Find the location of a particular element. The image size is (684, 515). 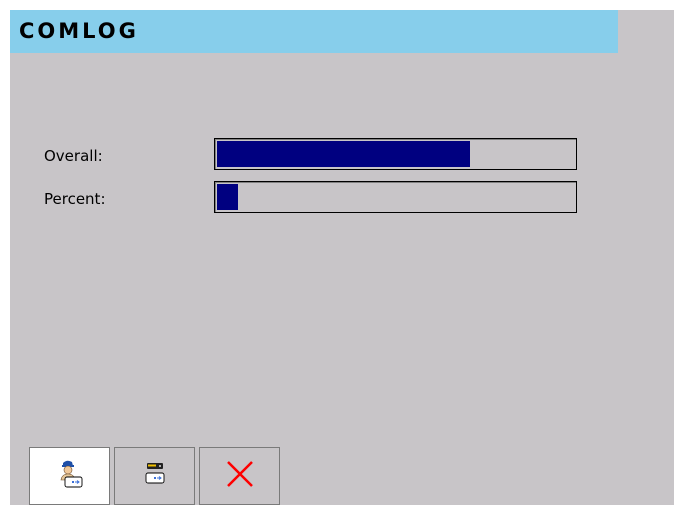

title-bar: COMLOG is located at coordinates (314, 31).